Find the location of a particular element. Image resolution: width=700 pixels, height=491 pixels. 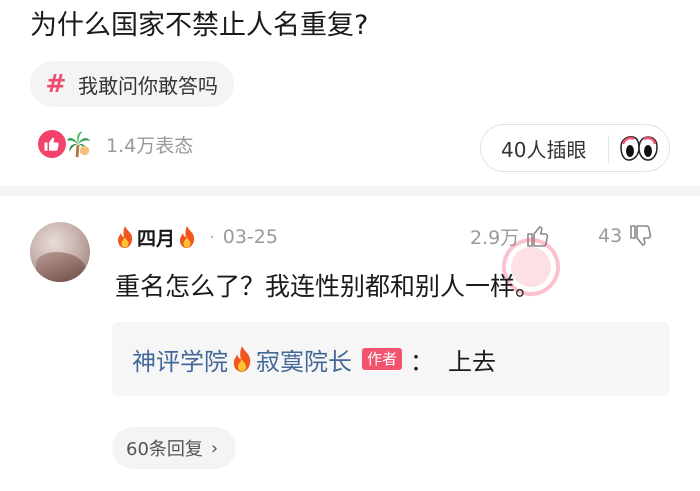

post-title: 为什么国家不禁止人名重复? is located at coordinates (199, 26).